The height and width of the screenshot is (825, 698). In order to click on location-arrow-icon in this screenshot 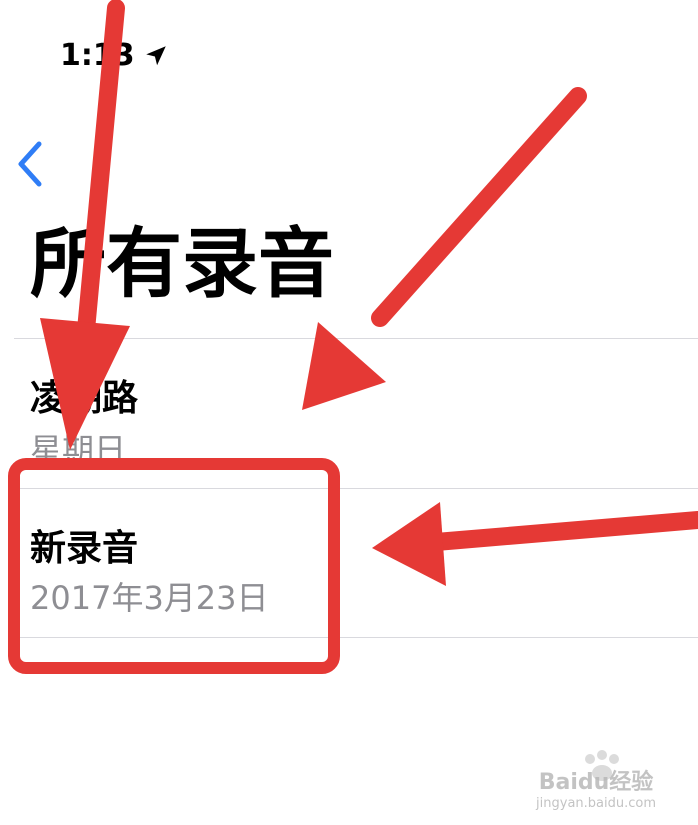, I will do `click(155, 55)`.